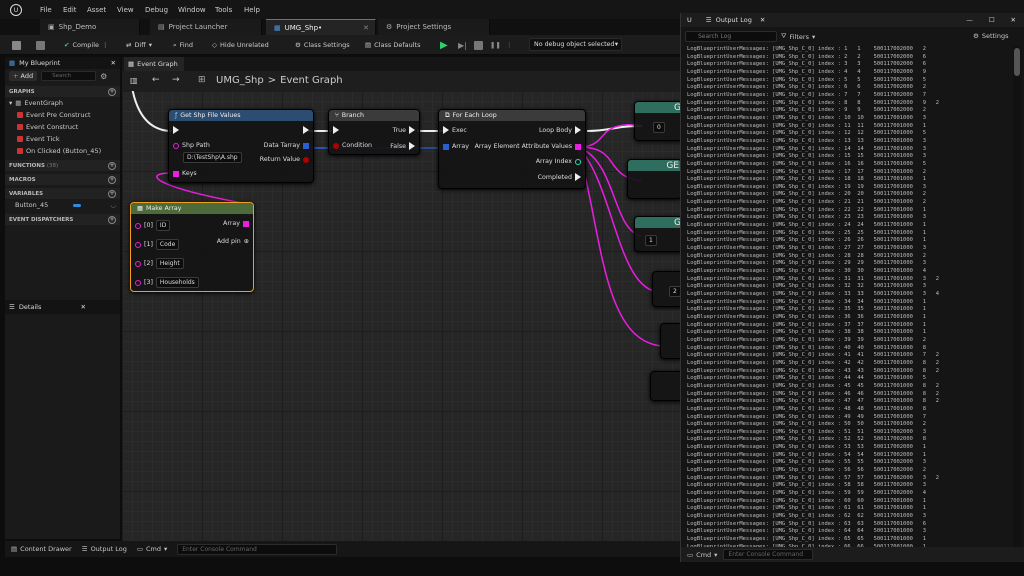 The width and height of the screenshot is (1024, 576). Describe the element at coordinates (352, 145) in the screenshot. I see `condition-pin: Condition` at that location.